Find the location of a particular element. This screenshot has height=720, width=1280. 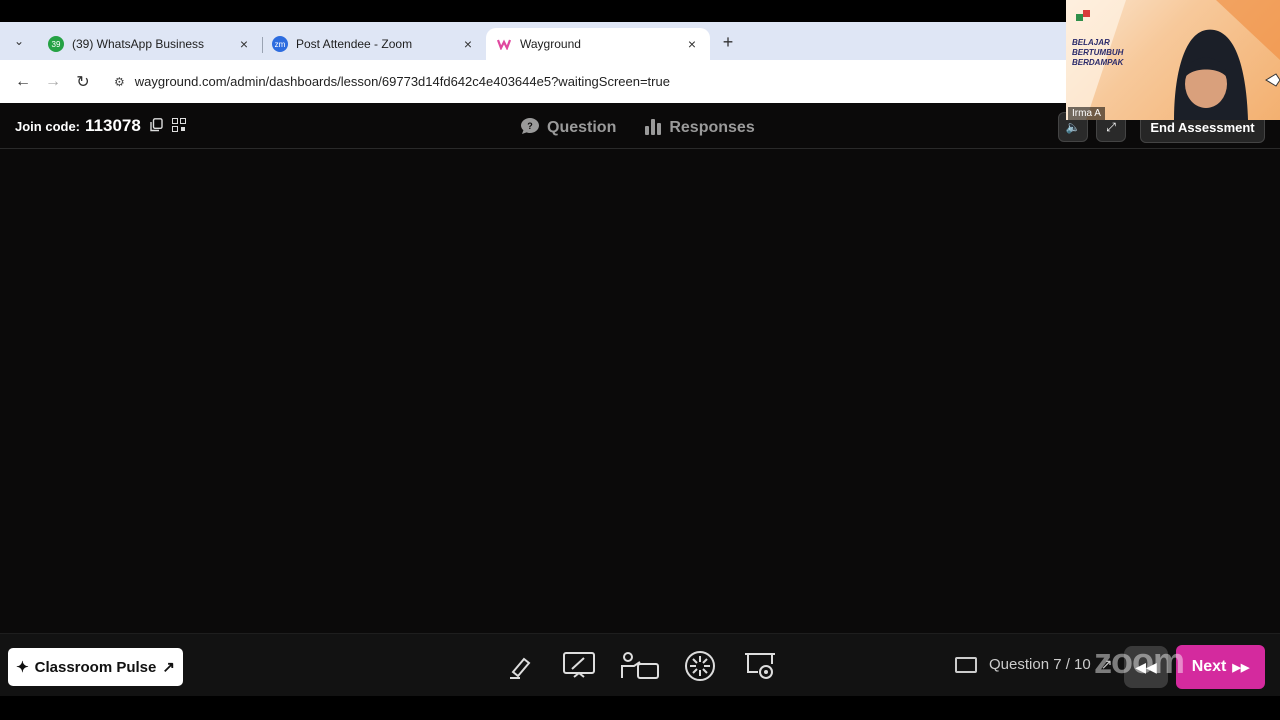

next-label: Next is located at coordinates (1209, 666).